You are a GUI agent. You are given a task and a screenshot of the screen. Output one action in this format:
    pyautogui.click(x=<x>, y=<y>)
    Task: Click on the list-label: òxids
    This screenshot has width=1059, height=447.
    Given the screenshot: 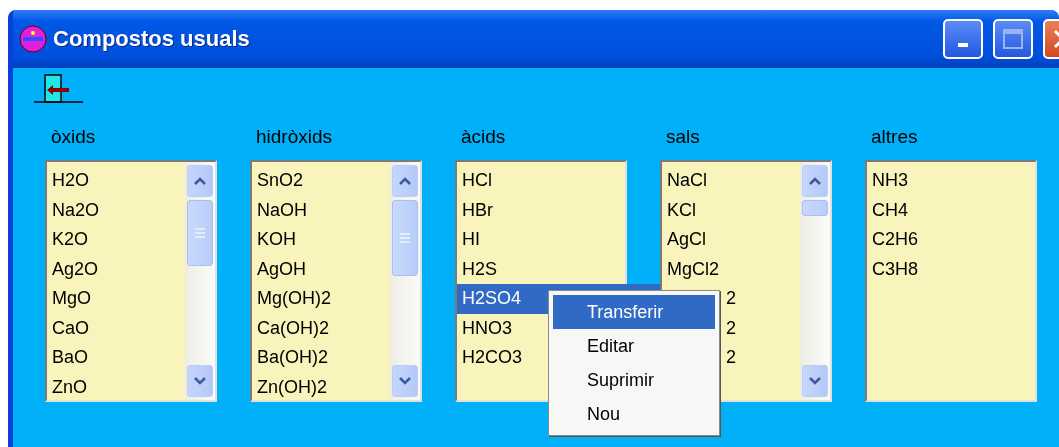 What is the action you would take?
    pyautogui.click(x=73, y=137)
    